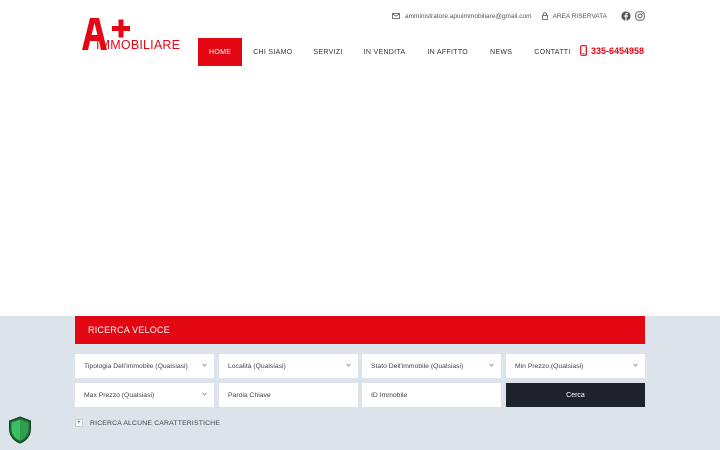 This screenshot has height=450, width=720. Describe the element at coordinates (119, 395) in the screenshot. I see `max-prezzo-value: Max Prezzo (Qualsiasi)` at that location.